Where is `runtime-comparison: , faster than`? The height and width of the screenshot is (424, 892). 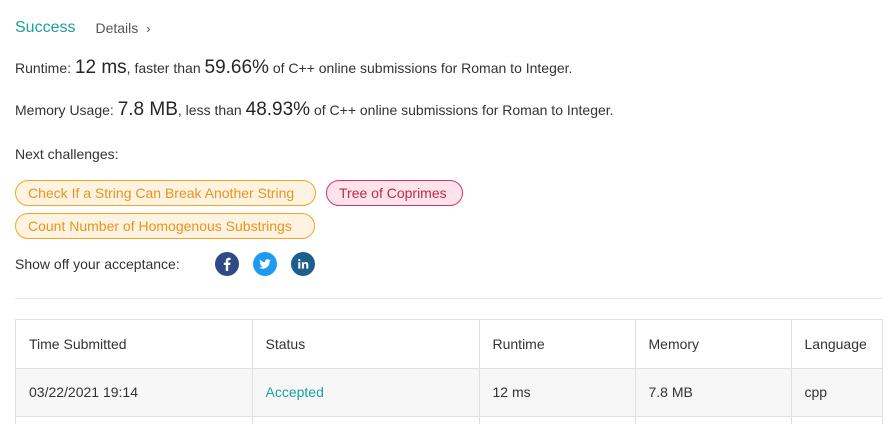 runtime-comparison: , faster than is located at coordinates (163, 68).